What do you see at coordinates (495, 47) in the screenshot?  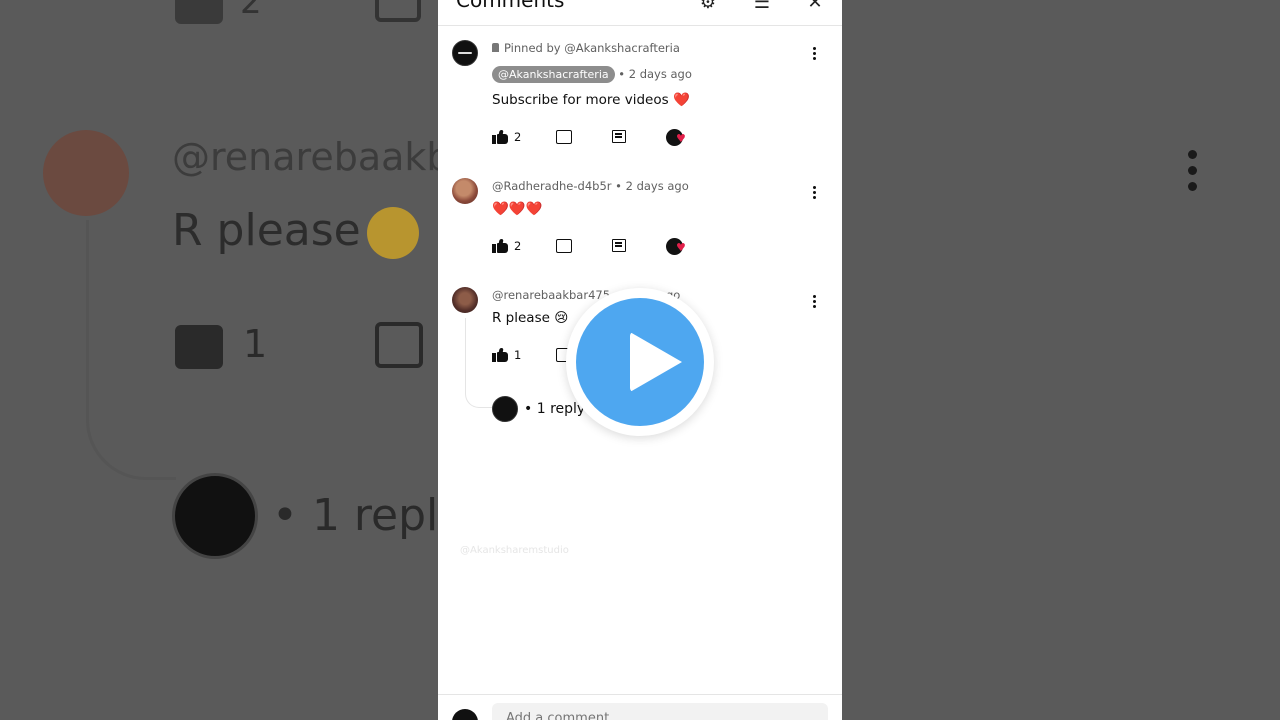 I see `pin-icon` at bounding box center [495, 47].